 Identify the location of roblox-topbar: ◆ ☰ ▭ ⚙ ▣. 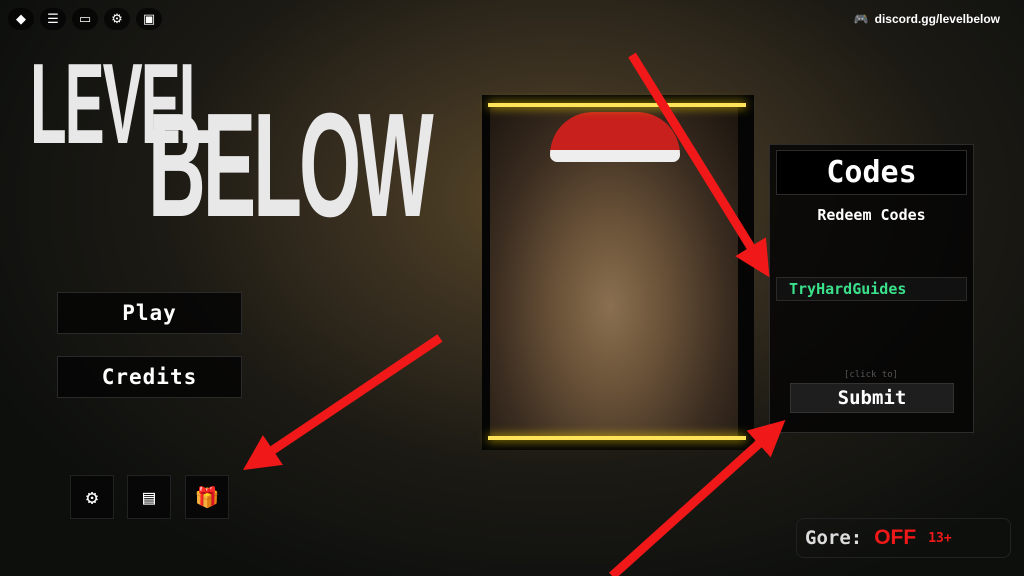
(85, 19).